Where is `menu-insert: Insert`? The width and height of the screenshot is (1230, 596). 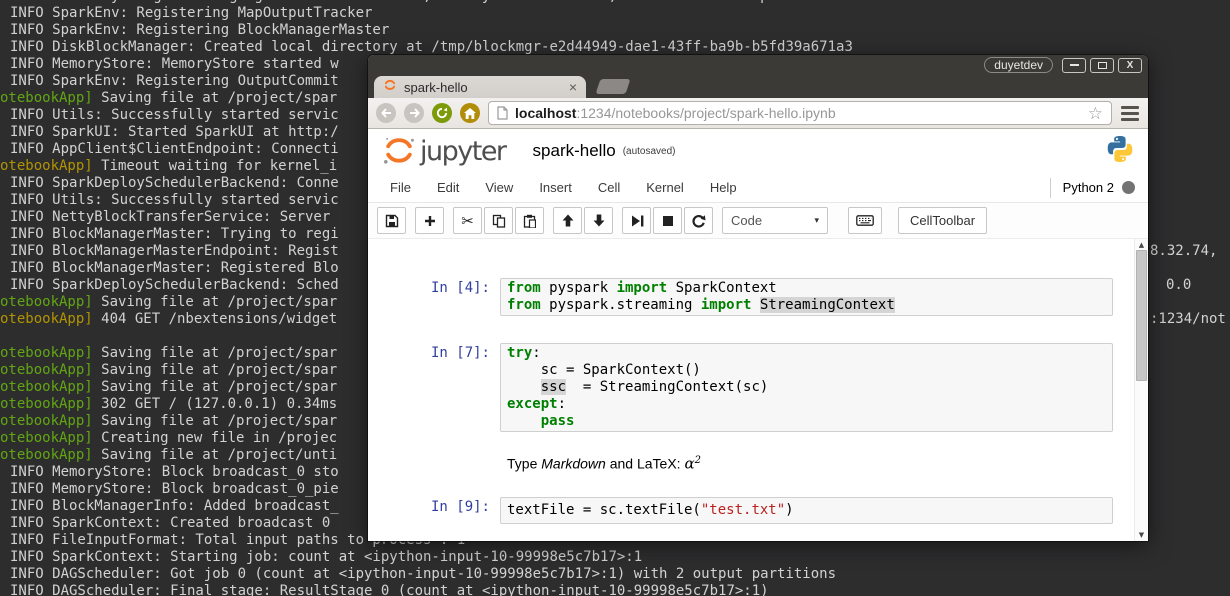
menu-insert: Insert is located at coordinates (555, 187).